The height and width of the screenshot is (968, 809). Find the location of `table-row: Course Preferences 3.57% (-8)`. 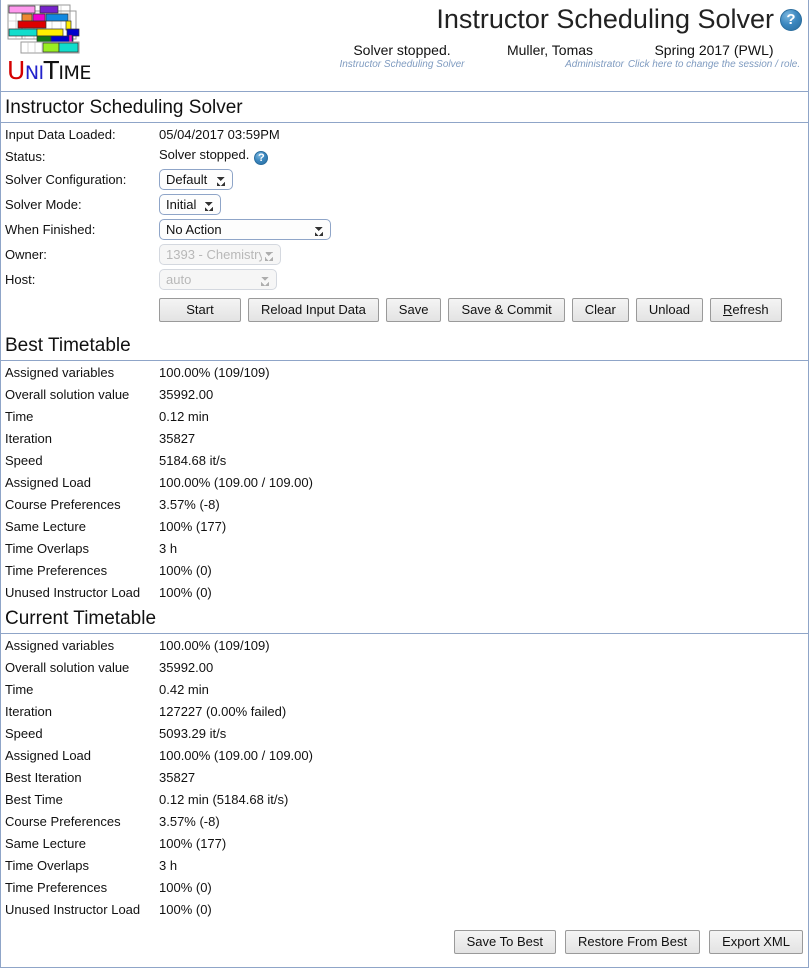

table-row: Course Preferences 3.57% (-8) is located at coordinates (404, 504).